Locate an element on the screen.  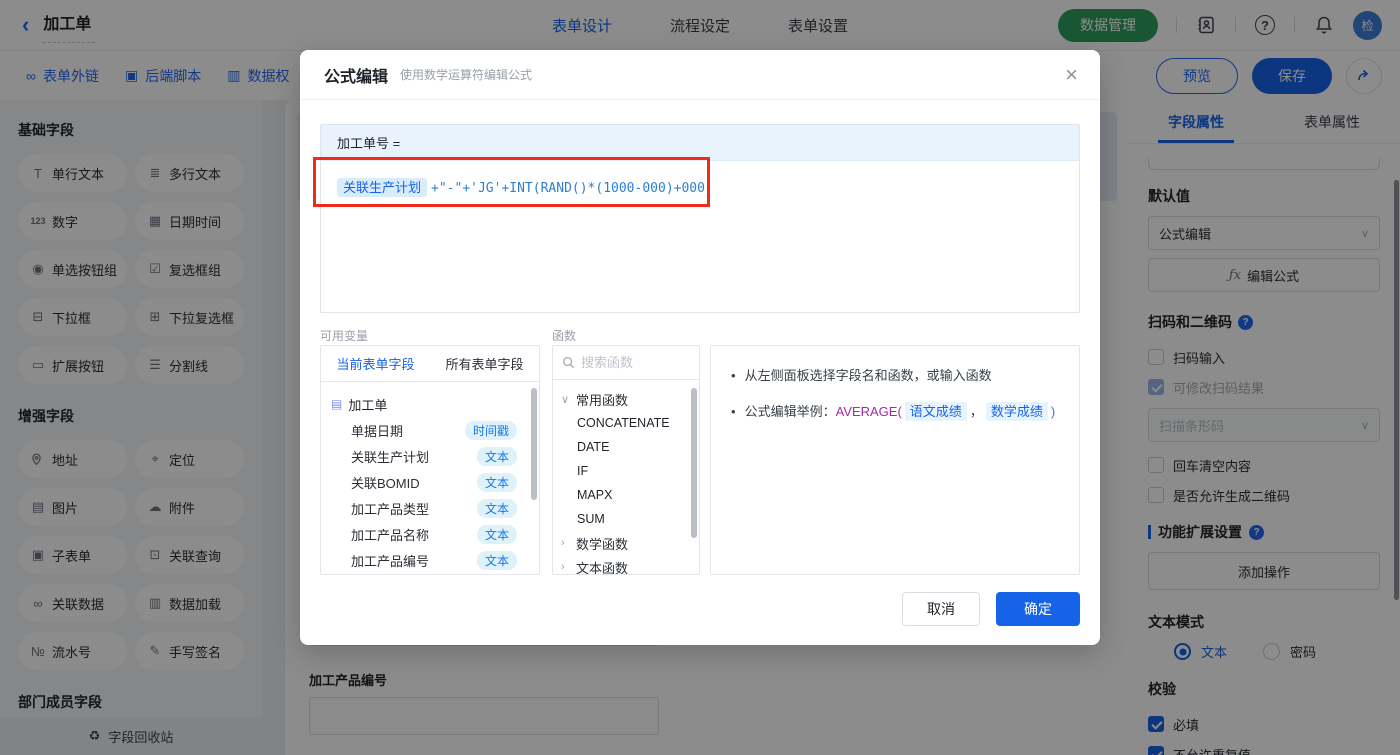
function-item: CONCATENATE is located at coordinates (626, 423).